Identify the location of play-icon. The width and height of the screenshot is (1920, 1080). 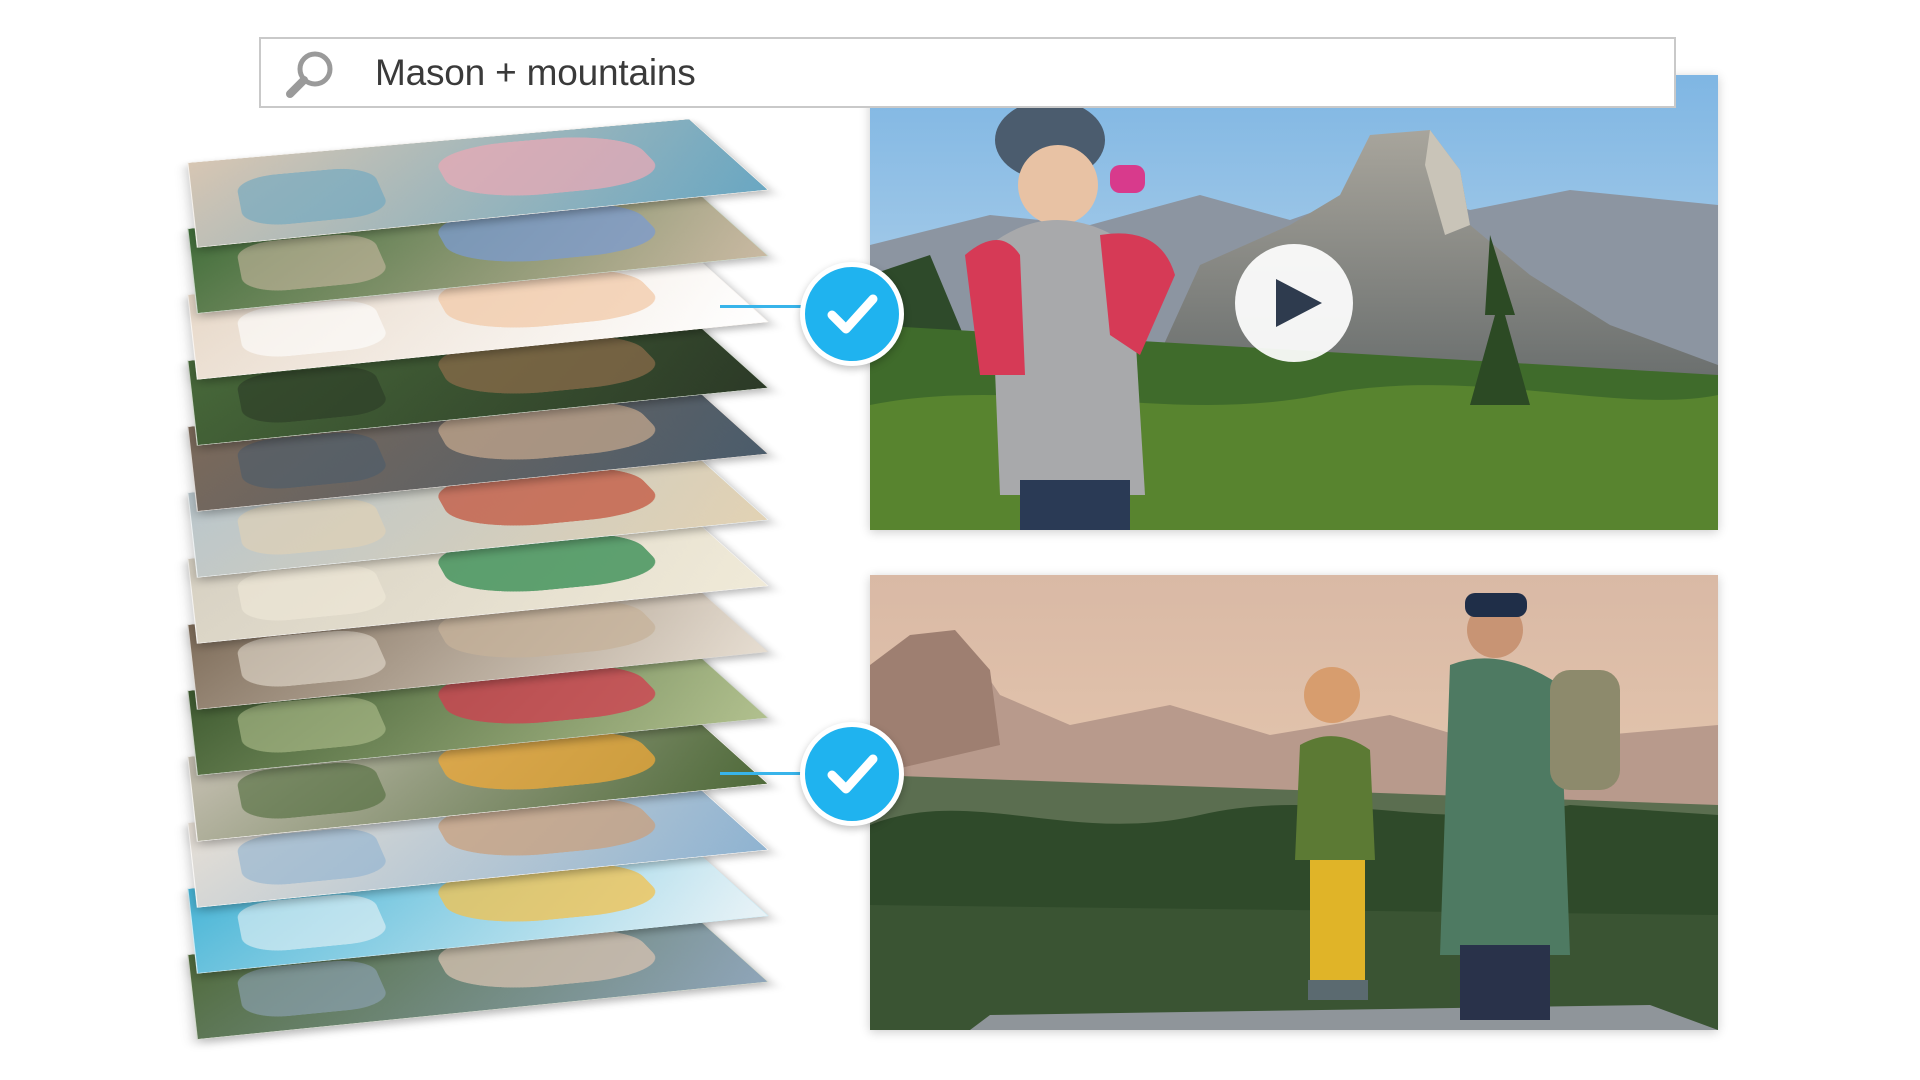
(1299, 303).